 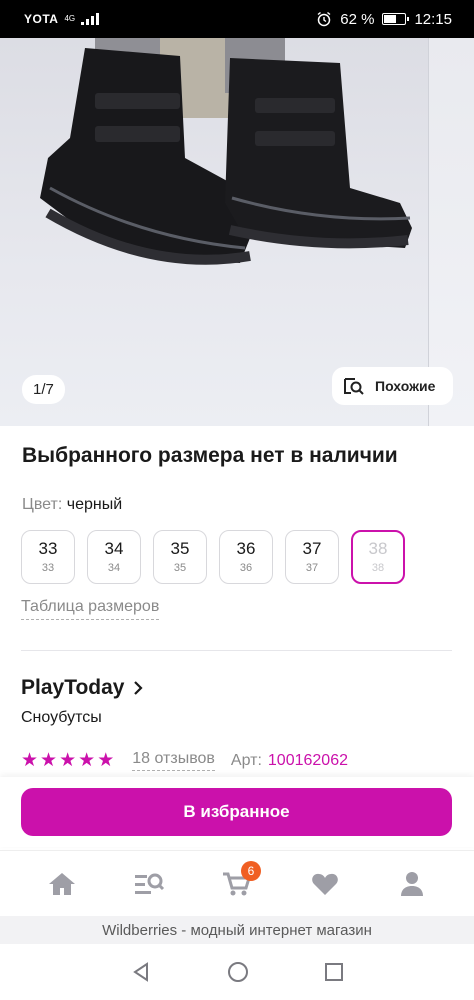 What do you see at coordinates (62, 19) in the screenshot?
I see `status-left: YOTA 4G` at bounding box center [62, 19].